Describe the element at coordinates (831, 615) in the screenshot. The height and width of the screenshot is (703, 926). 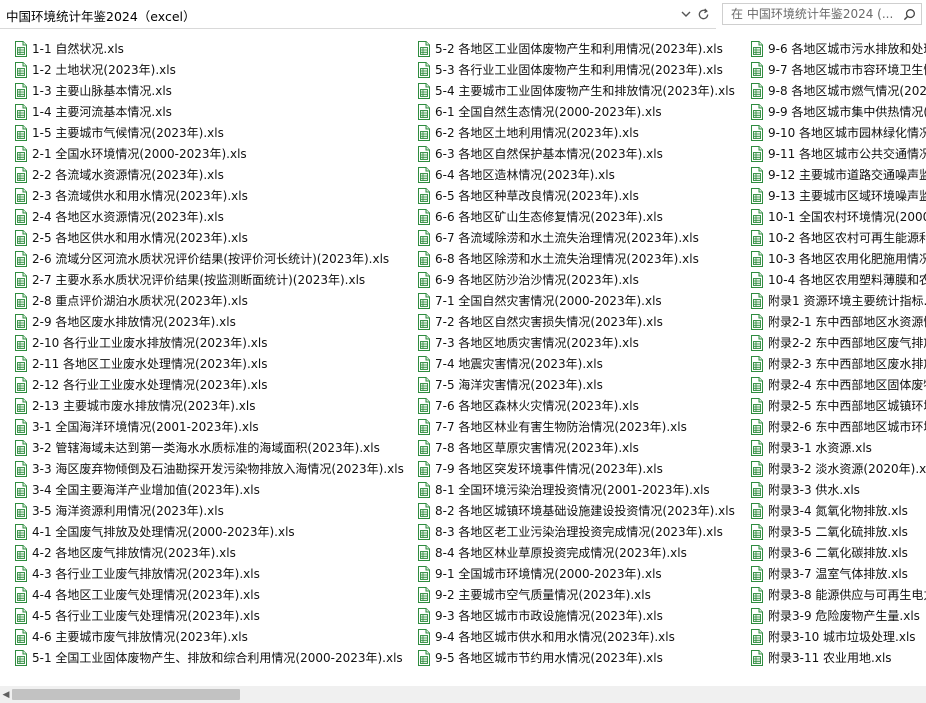
I see `file-item: 附录3-9 危险废物产生量.xls` at that location.